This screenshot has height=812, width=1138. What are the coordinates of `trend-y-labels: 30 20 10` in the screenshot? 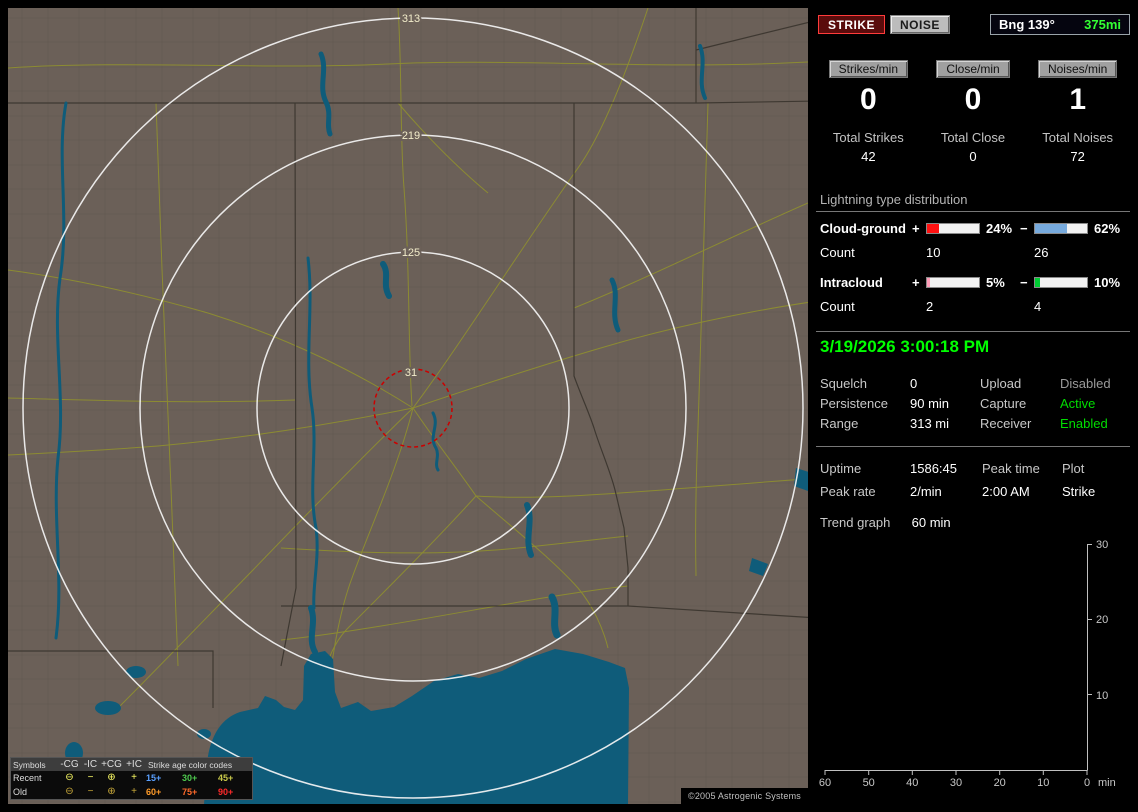 It's located at (1102, 620).